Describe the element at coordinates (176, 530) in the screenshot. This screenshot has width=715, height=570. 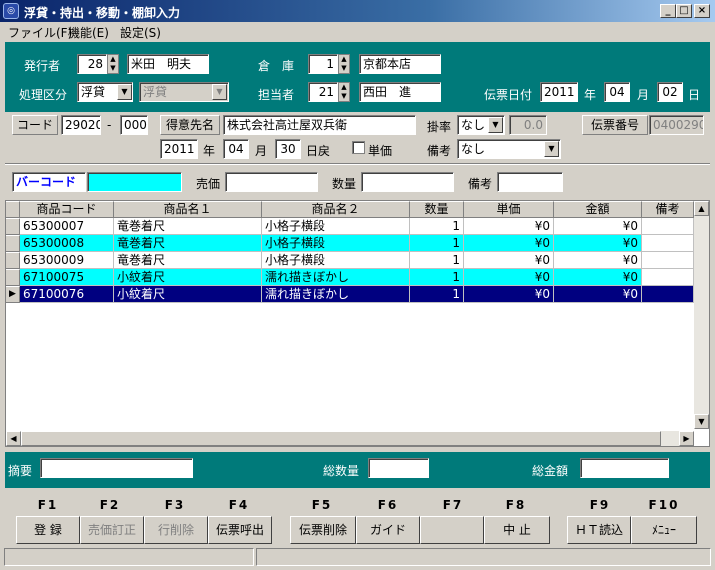
I see `delete-row-button: 行削除` at that location.